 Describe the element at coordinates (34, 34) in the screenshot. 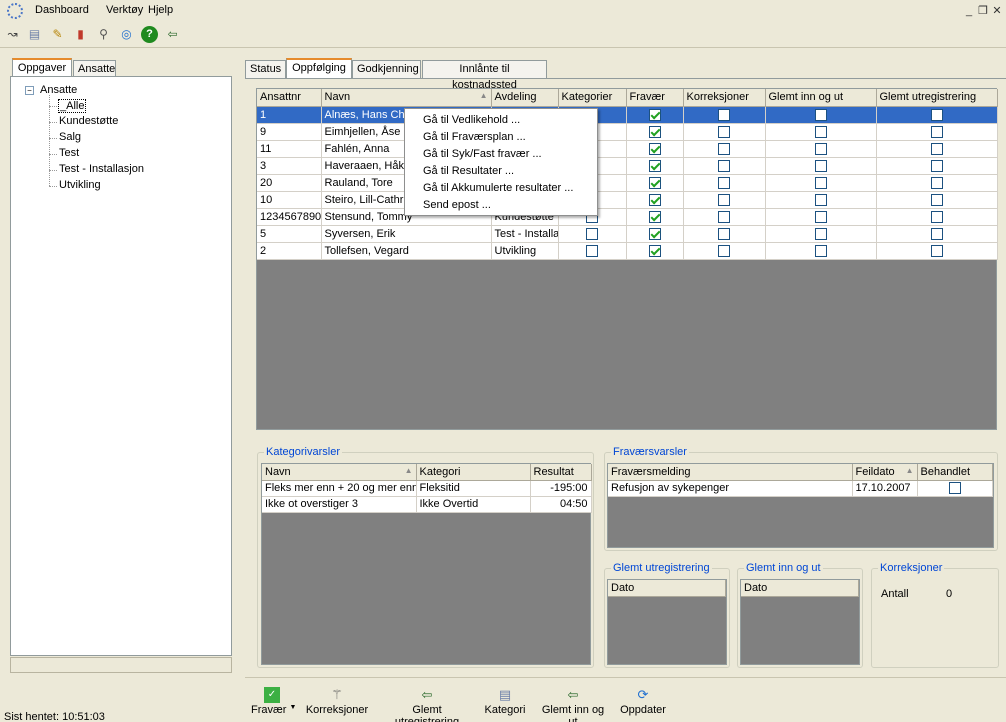

I see `document-icon: ▤` at that location.